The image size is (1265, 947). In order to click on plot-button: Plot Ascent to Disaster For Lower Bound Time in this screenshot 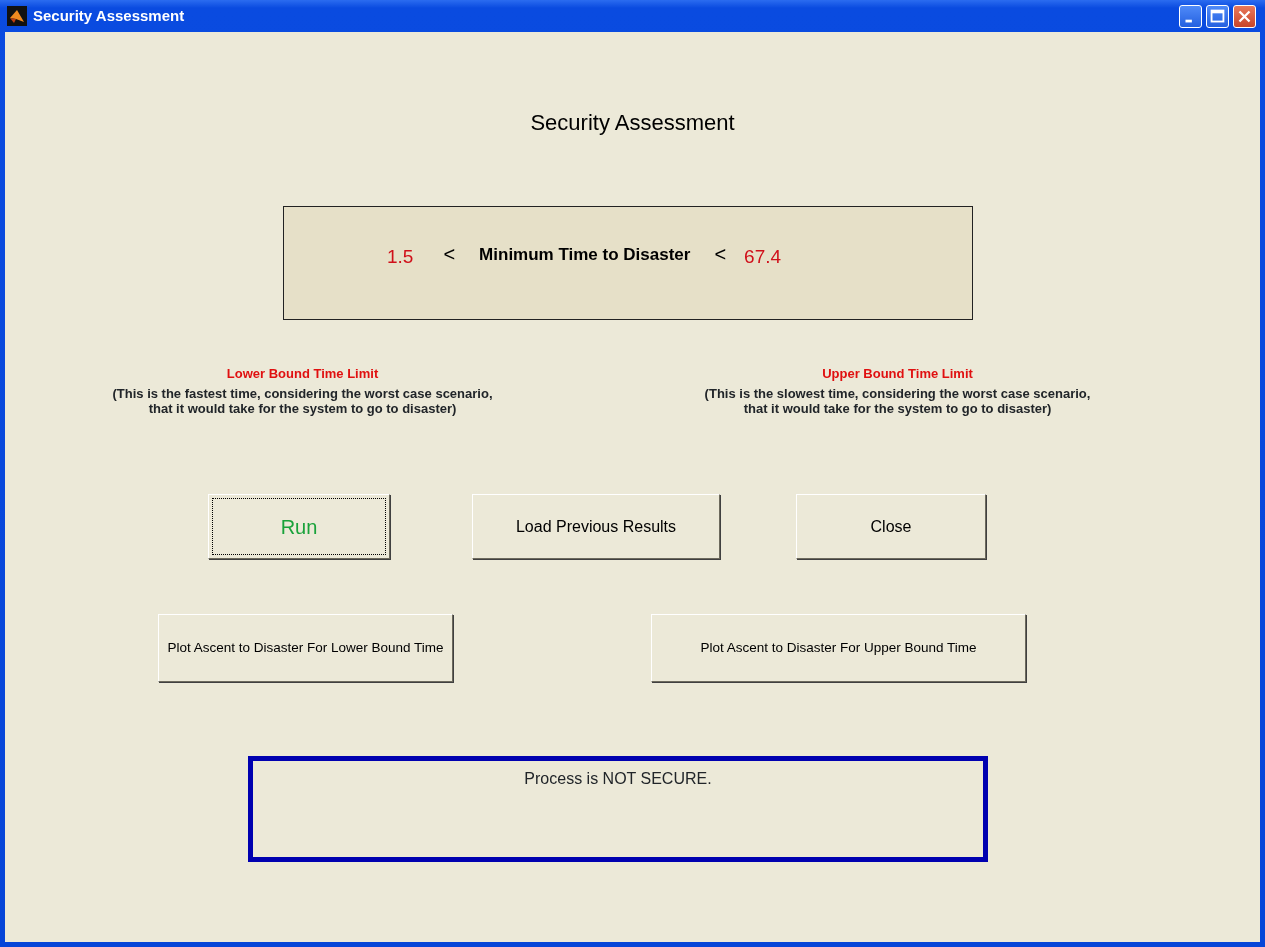, I will do `click(305, 648)`.